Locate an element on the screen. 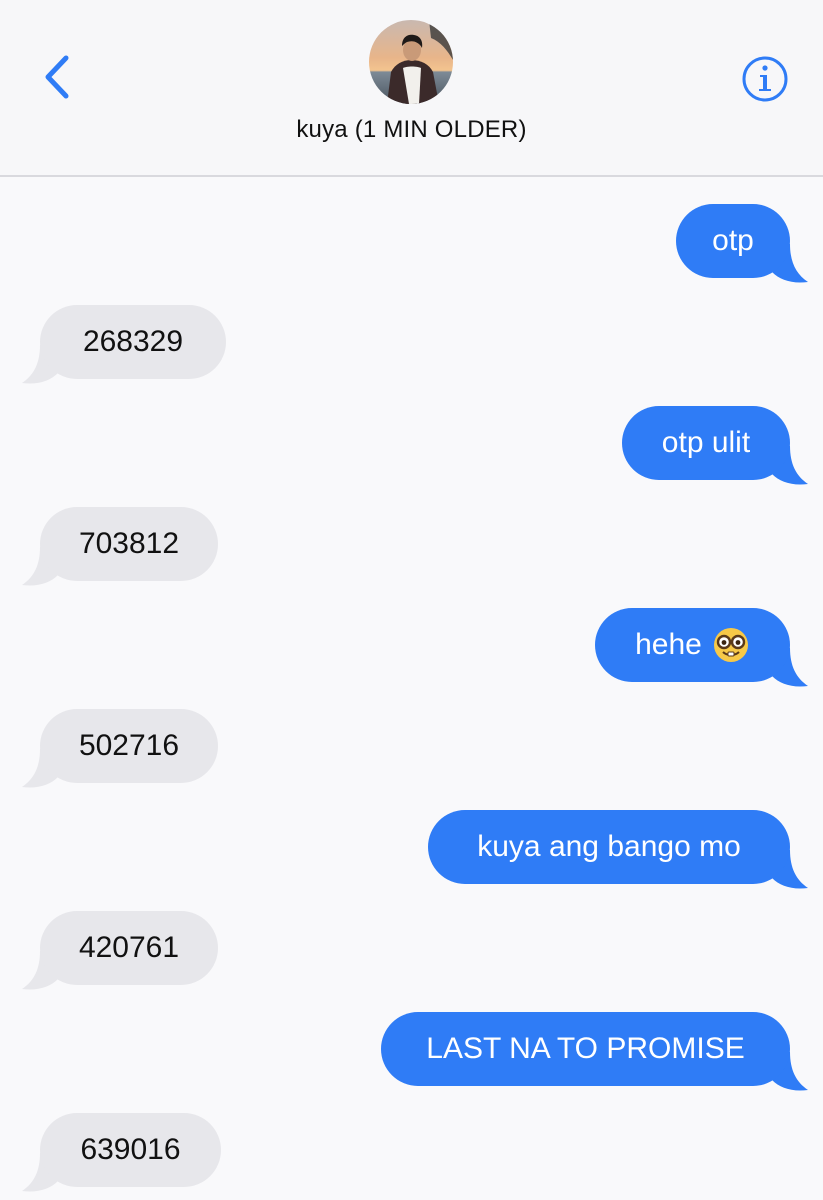  message-bubble: 268329 is located at coordinates (133, 342).